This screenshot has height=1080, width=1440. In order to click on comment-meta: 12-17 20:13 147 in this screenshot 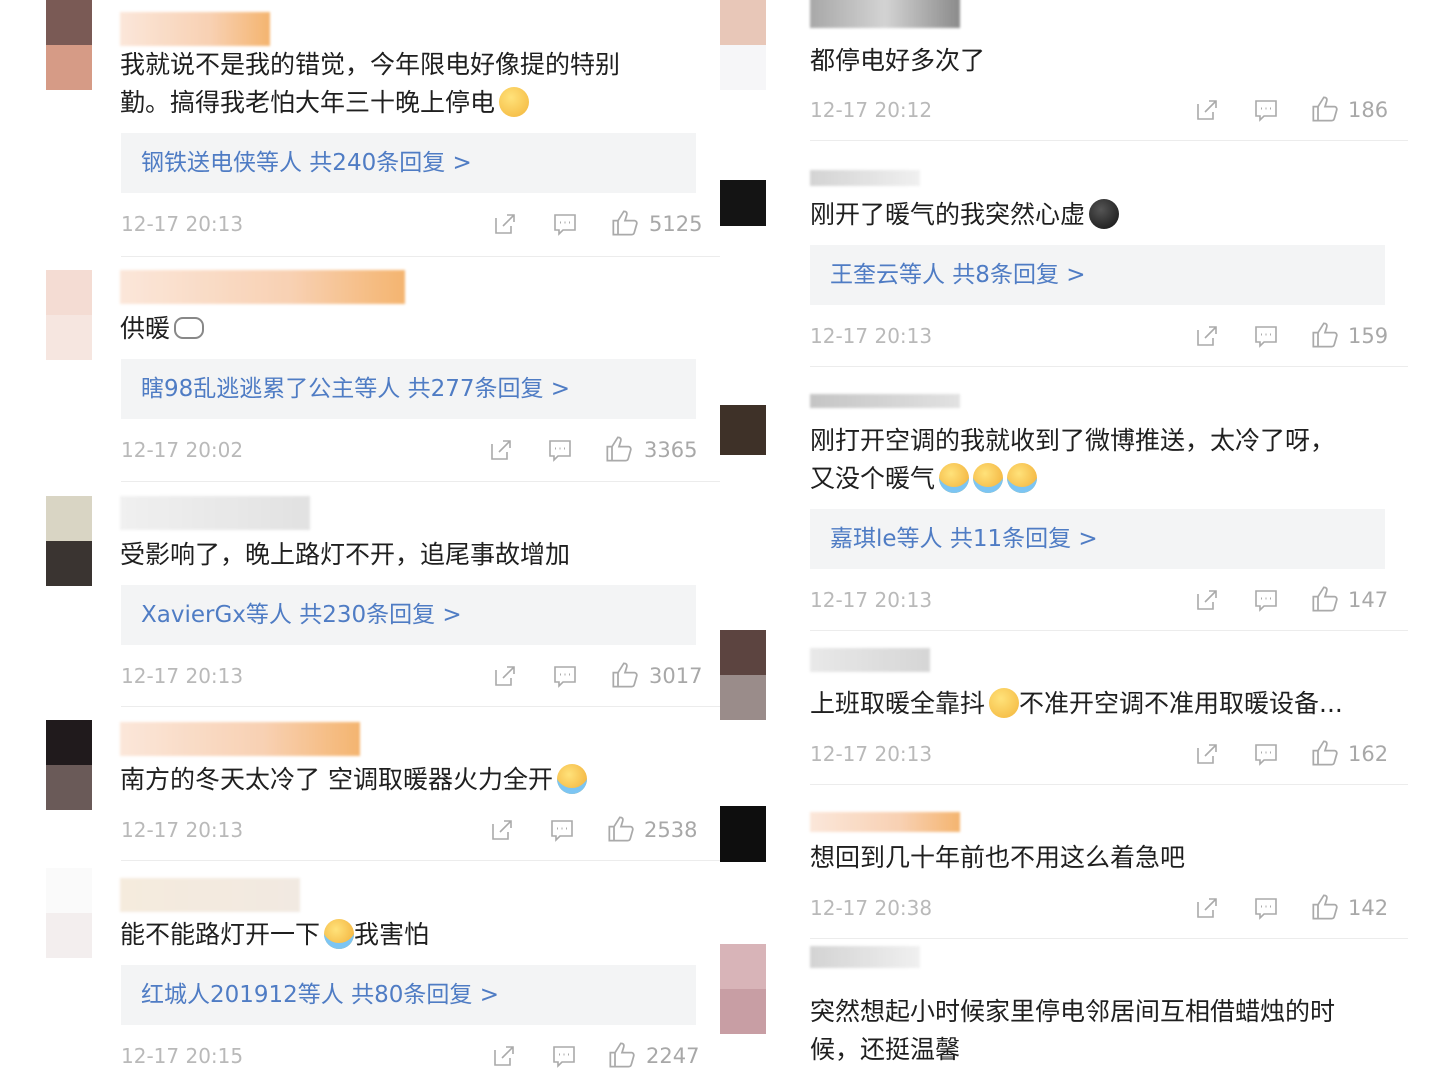, I will do `click(1099, 600)`.